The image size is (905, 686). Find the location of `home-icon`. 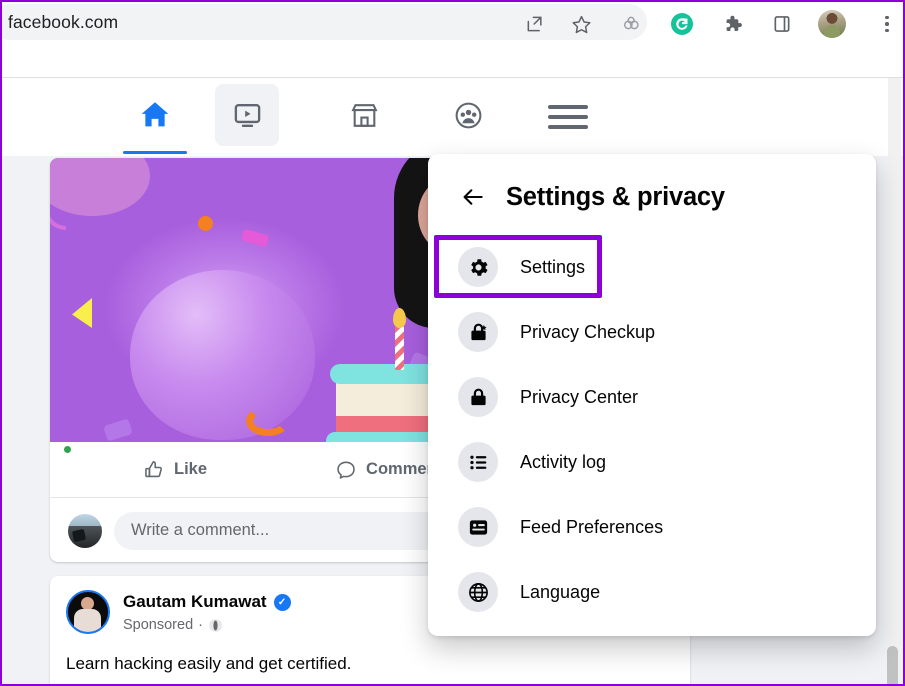

home-icon is located at coordinates (155, 114).